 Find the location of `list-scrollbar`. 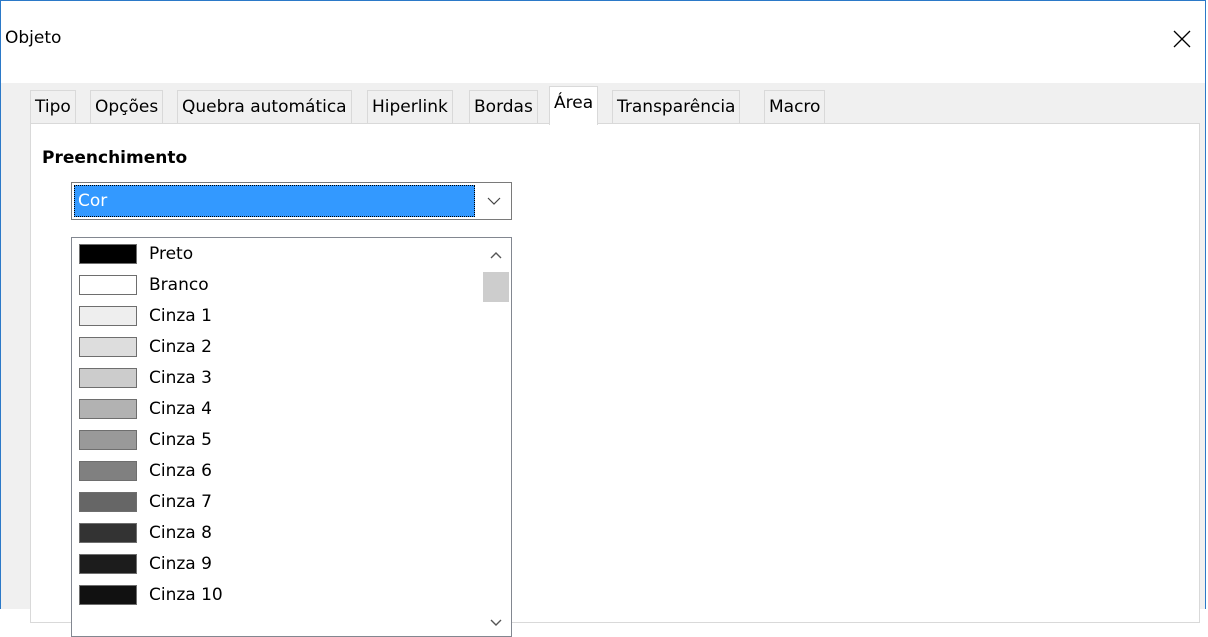

list-scrollbar is located at coordinates (496, 437).